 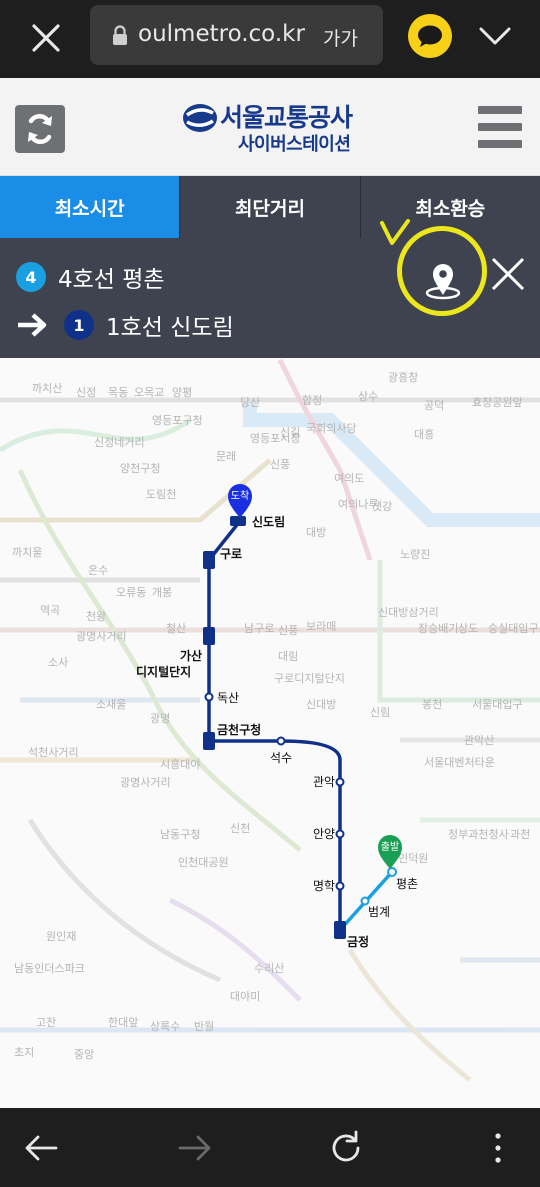 I want to click on refresh-icon, so click(x=40, y=129).